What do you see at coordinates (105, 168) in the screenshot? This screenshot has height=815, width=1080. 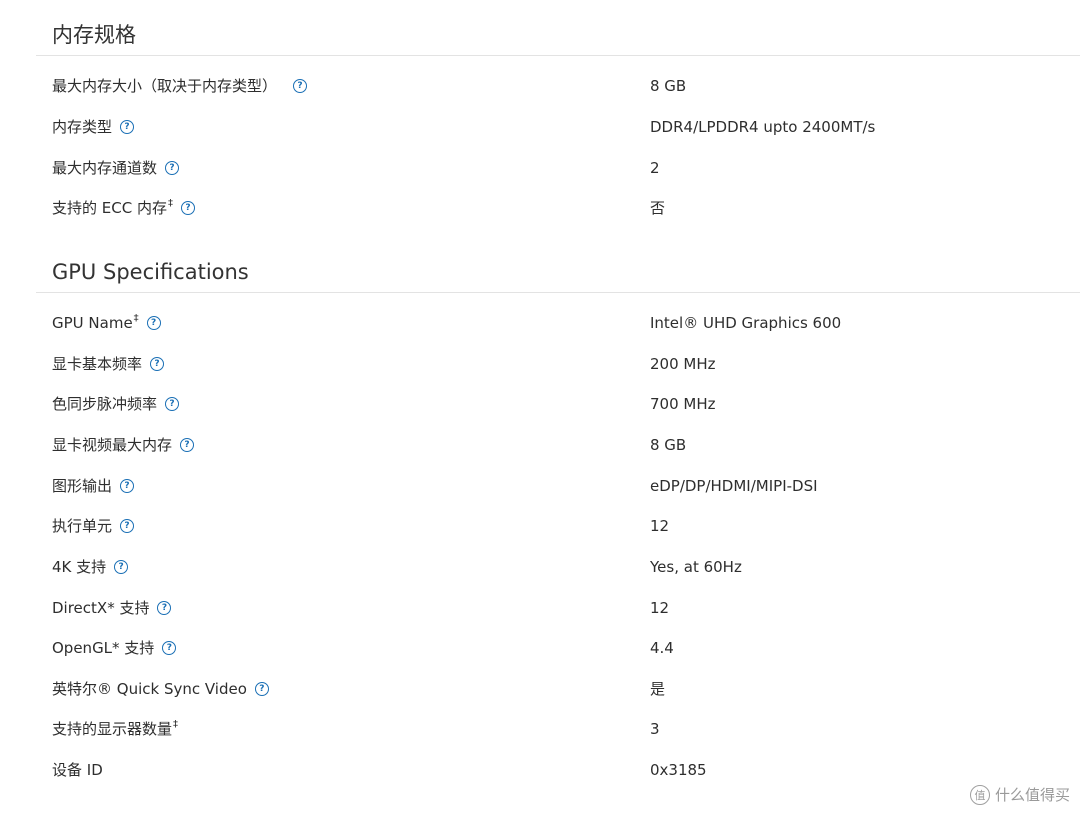 I see `spec-label-text: 最大内存通道数` at bounding box center [105, 168].